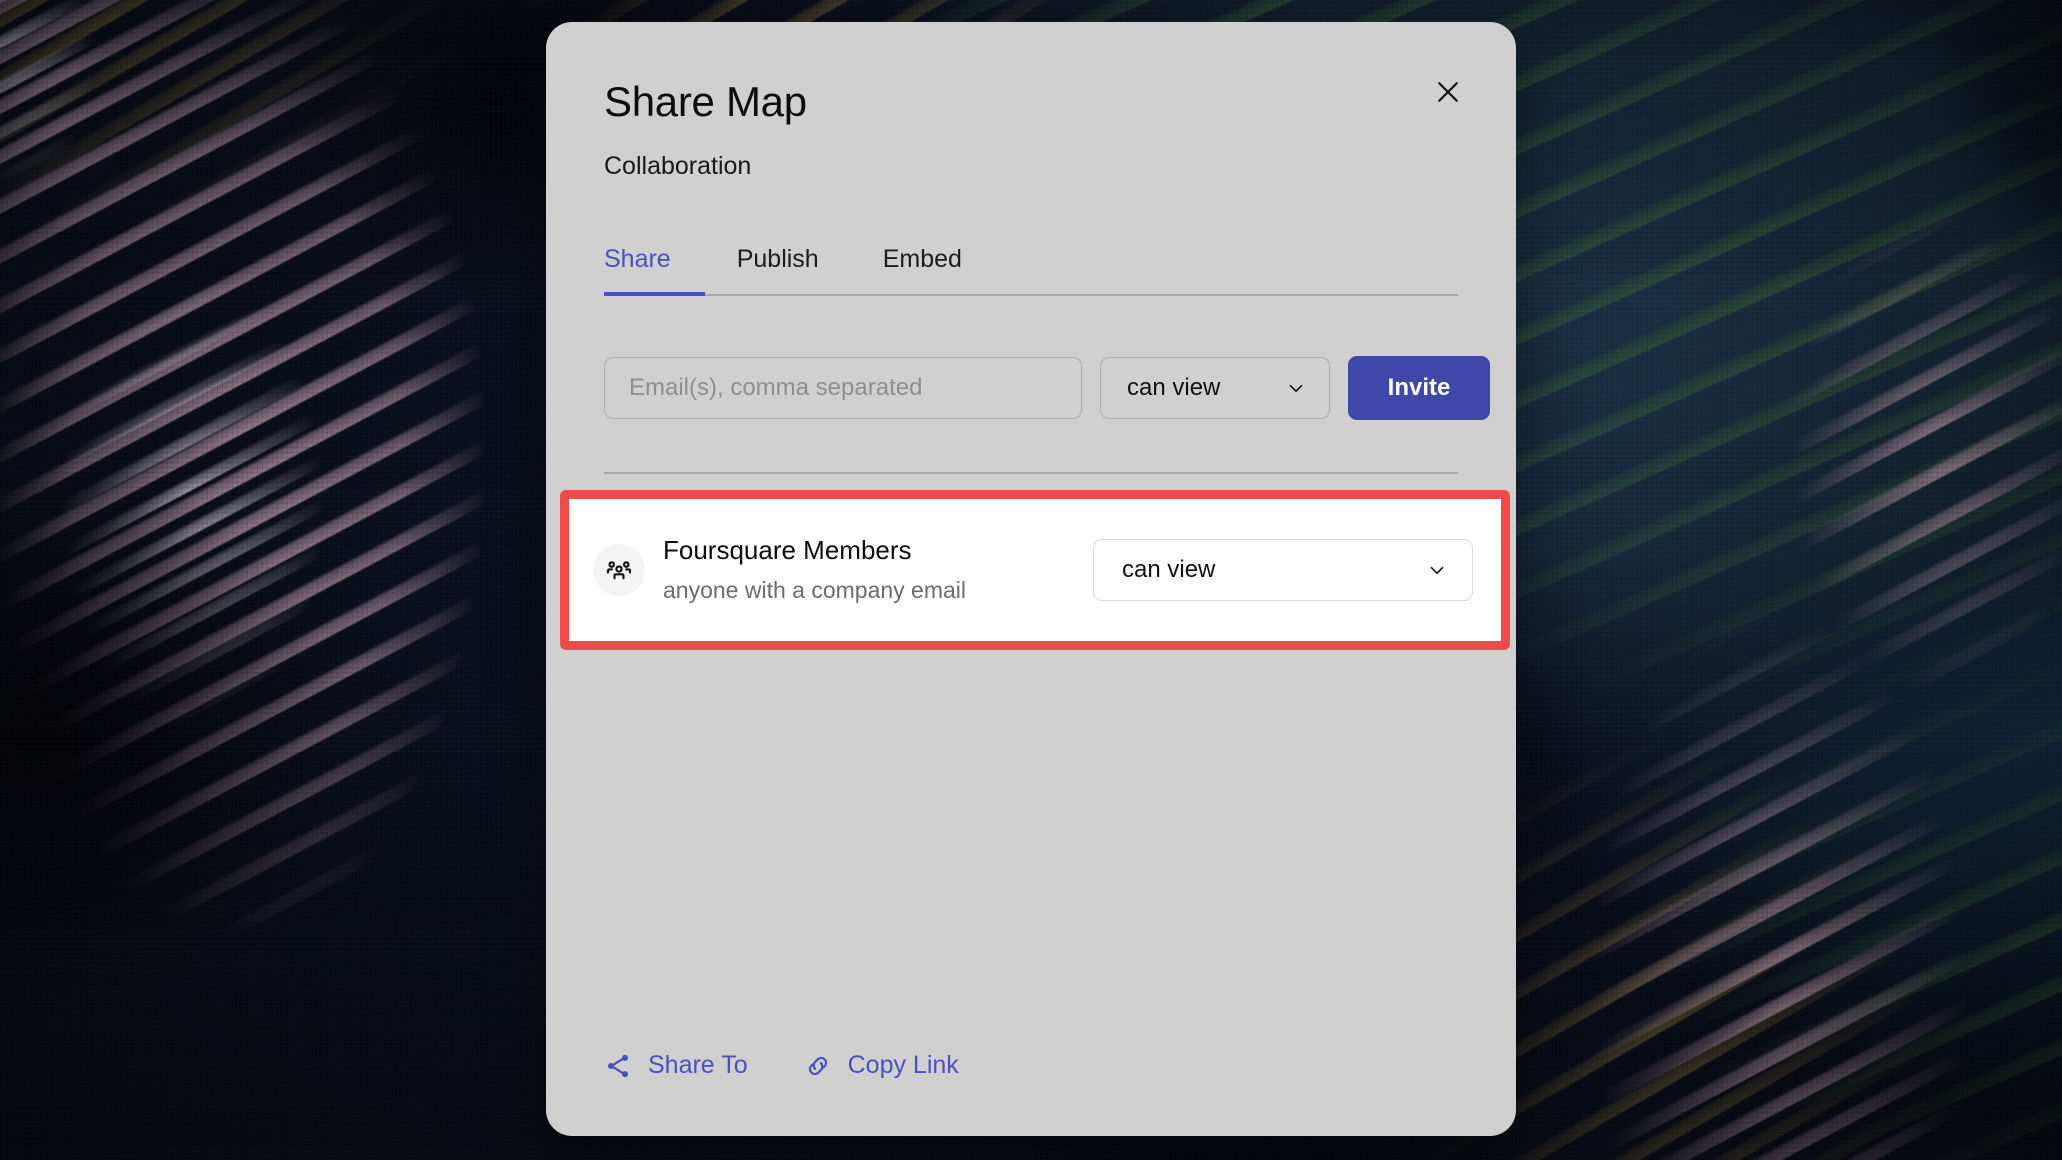 This screenshot has width=2062, height=1160. I want to click on invite-permission-value: can view, so click(1174, 387).